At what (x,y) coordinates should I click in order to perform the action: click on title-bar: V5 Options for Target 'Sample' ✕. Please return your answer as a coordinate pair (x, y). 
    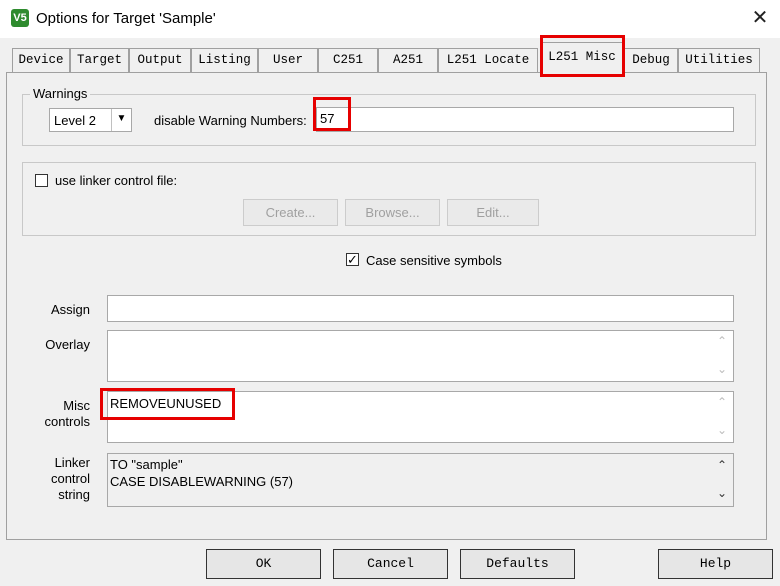
    Looking at the image, I should click on (390, 19).